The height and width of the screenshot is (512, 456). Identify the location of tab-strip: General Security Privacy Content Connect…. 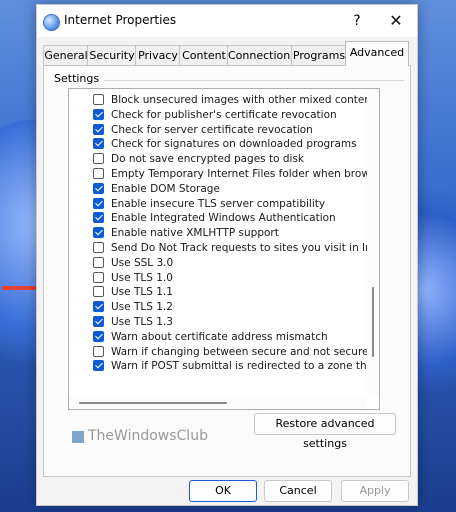
(227, 53).